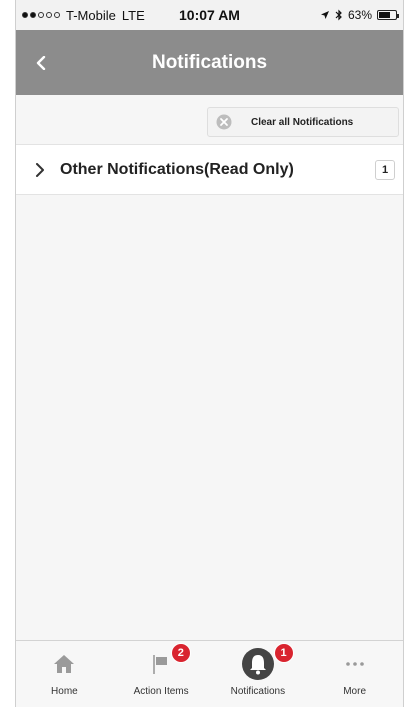  What do you see at coordinates (224, 122) in the screenshot?
I see `close-circle-icon` at bounding box center [224, 122].